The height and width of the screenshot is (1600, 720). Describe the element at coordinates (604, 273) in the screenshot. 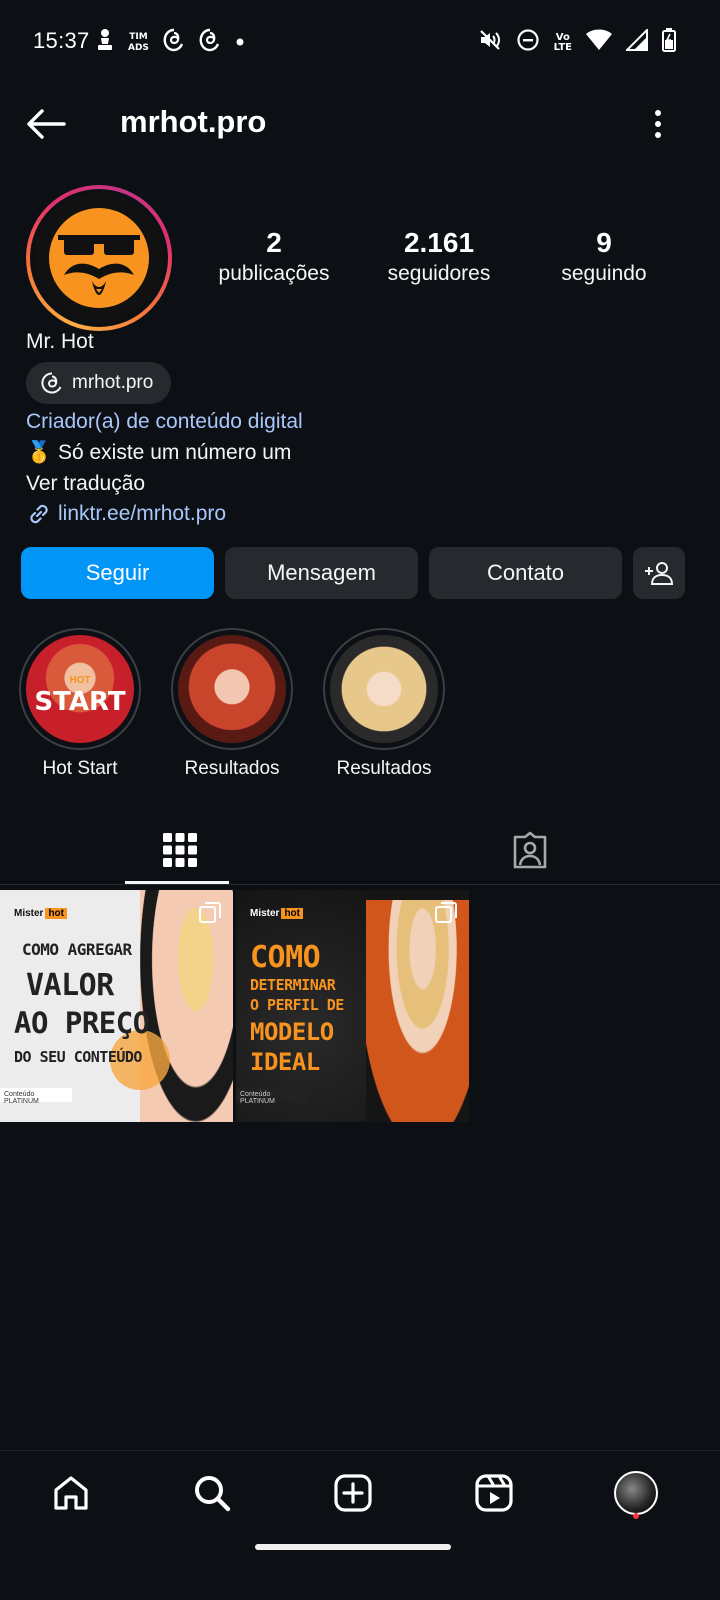

I see `stat-following-label: seguindo` at that location.